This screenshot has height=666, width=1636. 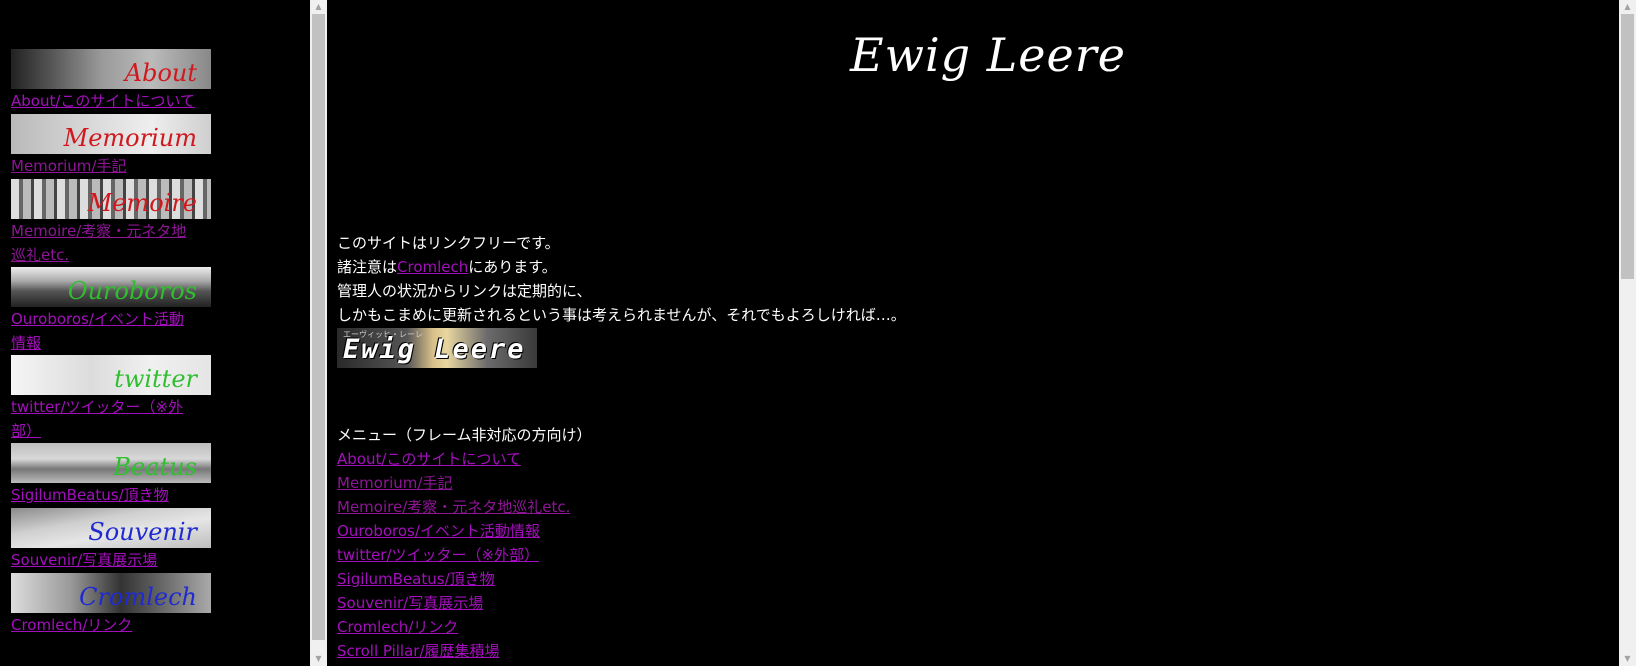 I want to click on menu-link-cromlech: Cromlech/リンク, so click(x=397, y=627).